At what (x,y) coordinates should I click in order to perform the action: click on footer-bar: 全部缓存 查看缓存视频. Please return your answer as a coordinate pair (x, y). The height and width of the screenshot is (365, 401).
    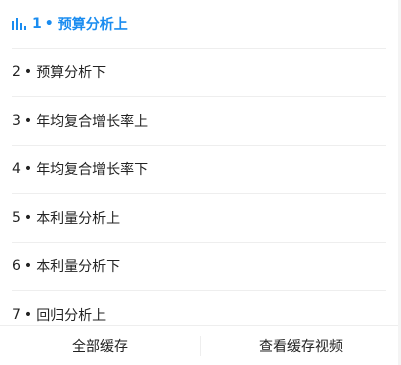
    Looking at the image, I should click on (200, 345).